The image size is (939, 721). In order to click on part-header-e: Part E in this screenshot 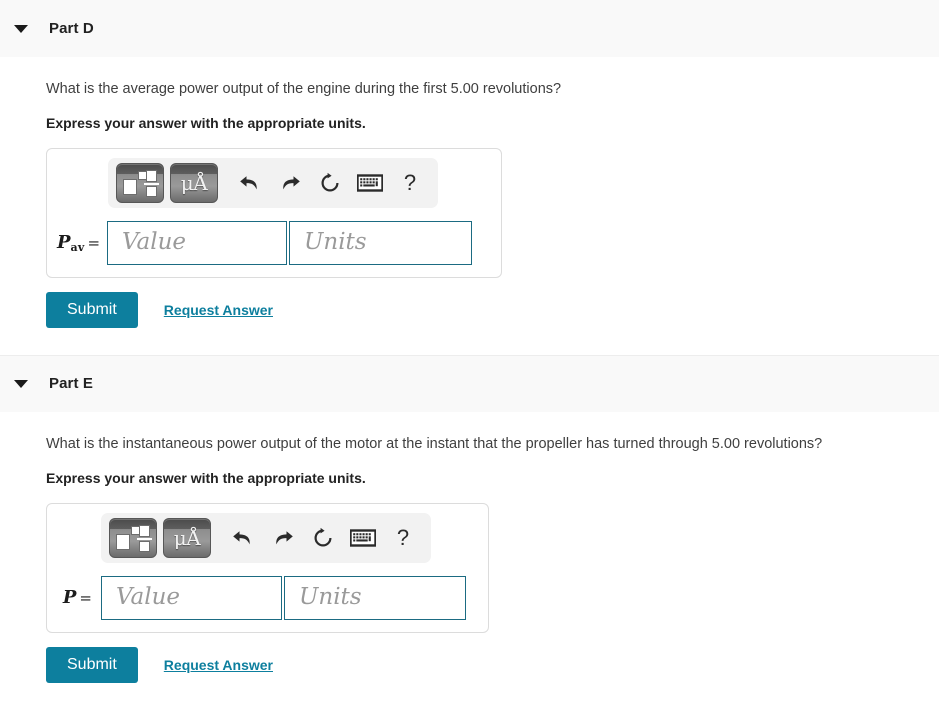, I will do `click(469, 383)`.